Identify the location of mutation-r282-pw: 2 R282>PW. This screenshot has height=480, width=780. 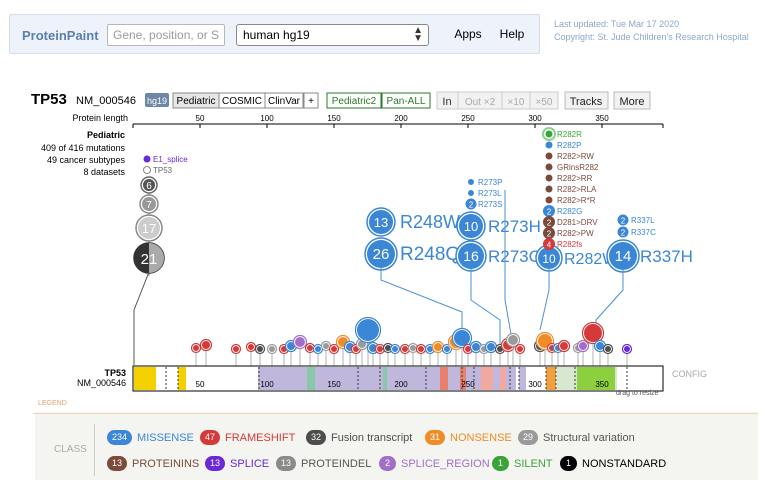
(568, 233).